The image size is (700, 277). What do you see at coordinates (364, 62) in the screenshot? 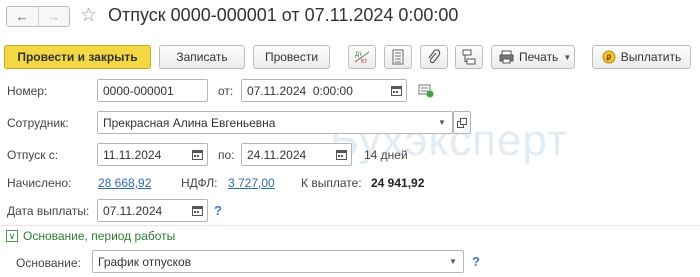
I see `svg-text: Кт` at bounding box center [364, 62].